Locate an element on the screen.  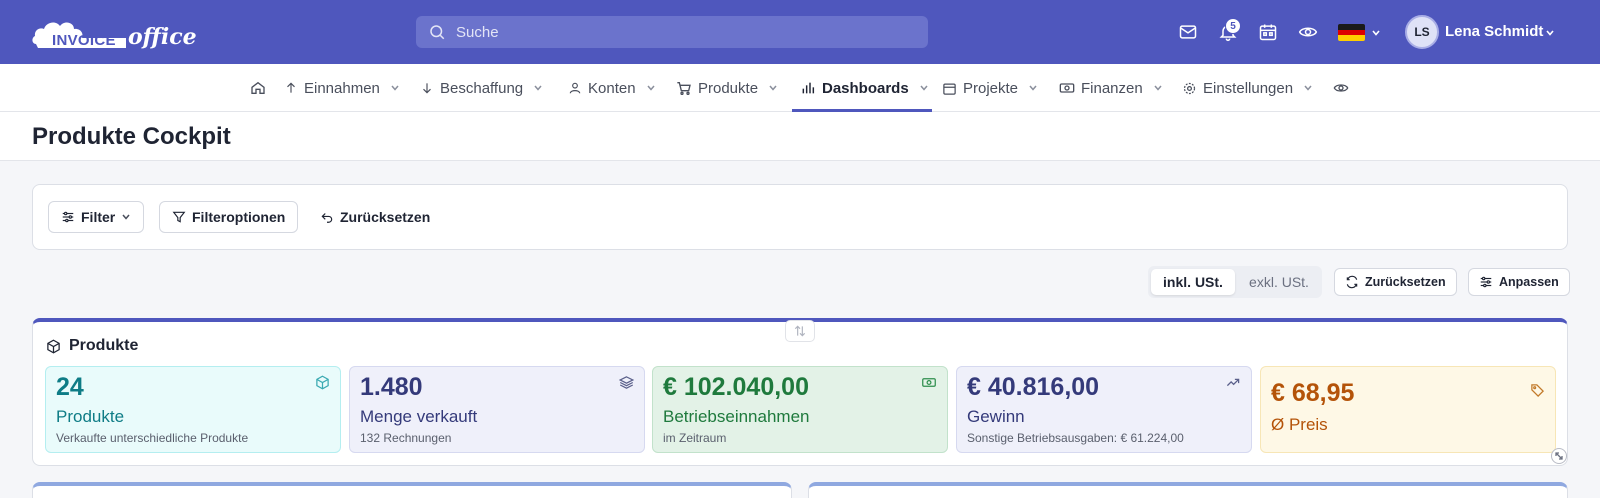
kpi-card-quantity: 1.480 Menge verkauft 132 Rechnungen is located at coordinates (497, 409).